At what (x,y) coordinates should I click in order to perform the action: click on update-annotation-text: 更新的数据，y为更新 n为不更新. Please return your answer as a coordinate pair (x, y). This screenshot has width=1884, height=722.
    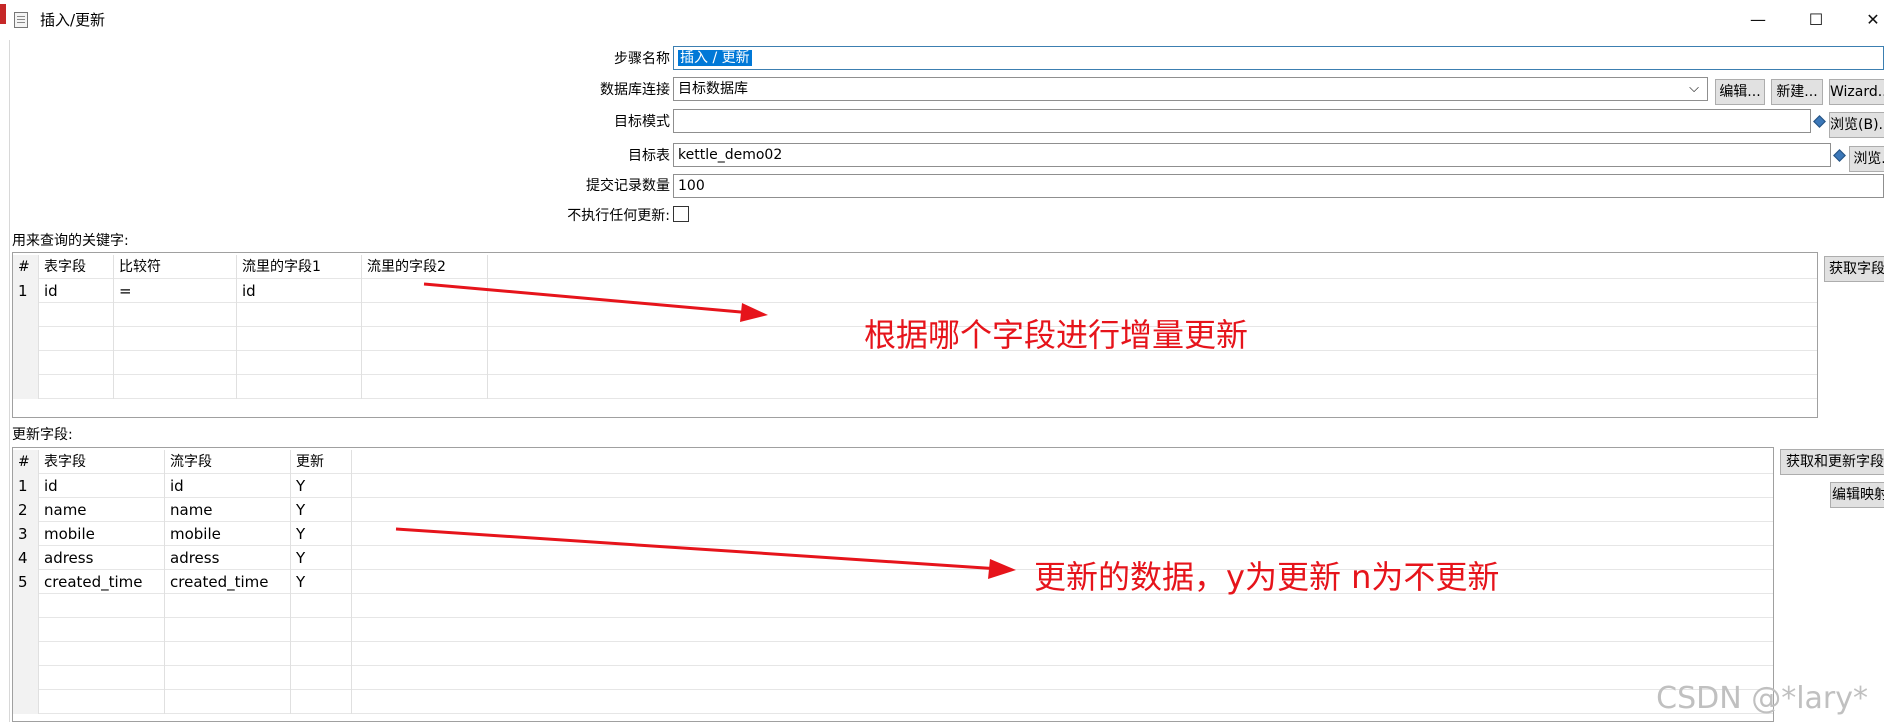
    Looking at the image, I should click on (1267, 577).